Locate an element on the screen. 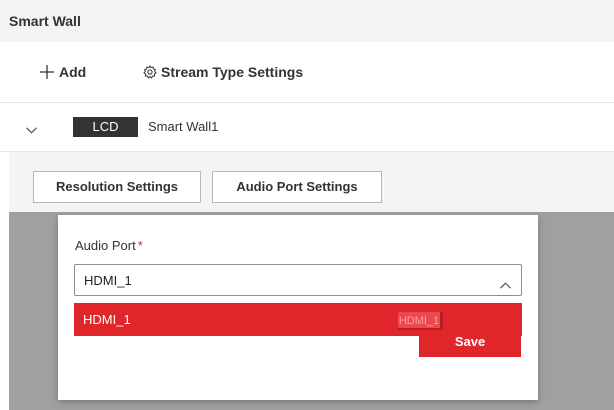 The width and height of the screenshot is (614, 410). resolution-settings-button: Resolution Settings is located at coordinates (117, 187).